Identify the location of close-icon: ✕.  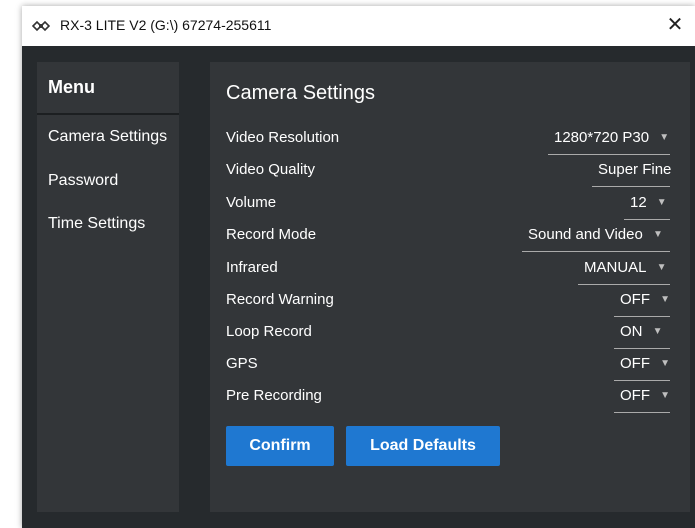
(675, 25).